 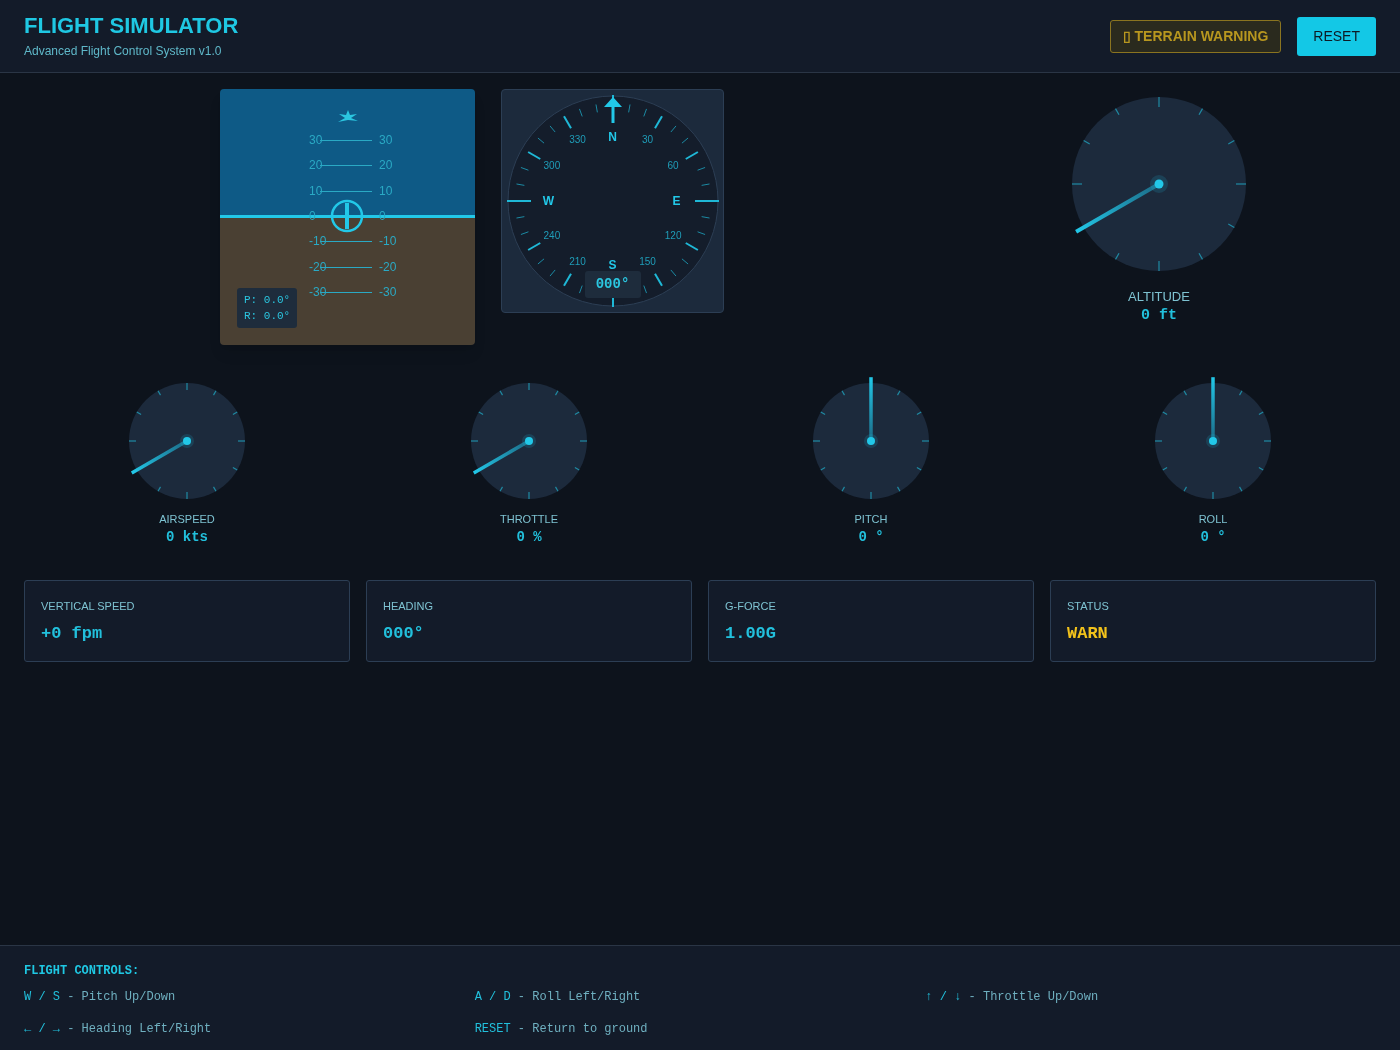 What do you see at coordinates (388, 266) in the screenshot?
I see `pitch-label: -20` at bounding box center [388, 266].